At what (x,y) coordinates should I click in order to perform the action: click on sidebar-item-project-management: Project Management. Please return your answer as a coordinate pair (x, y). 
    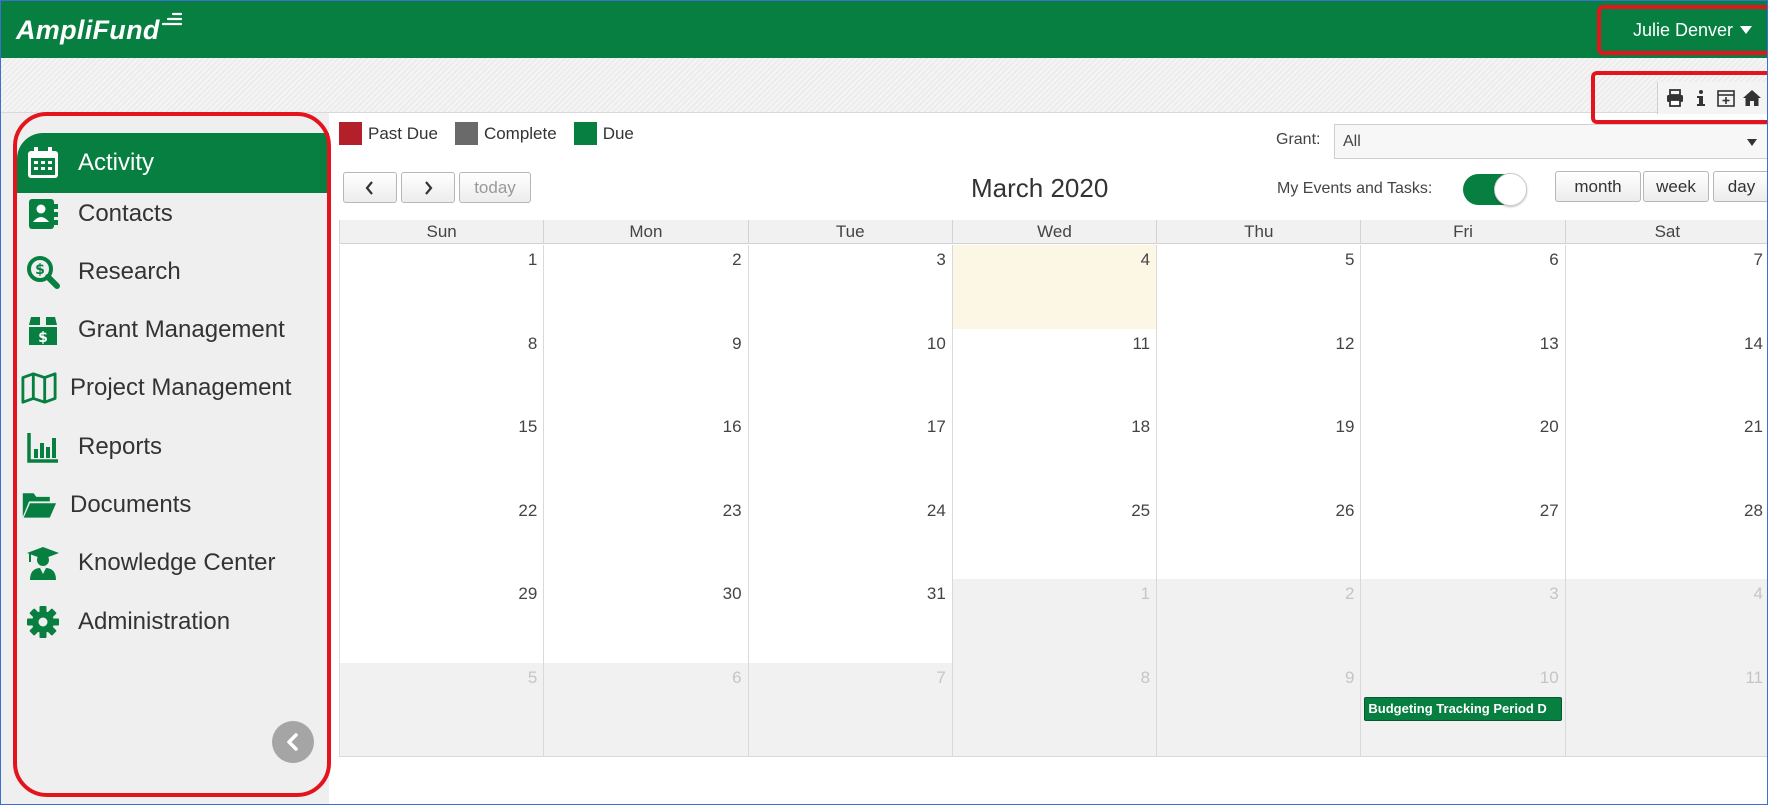
    Looking at the image, I should click on (173, 388).